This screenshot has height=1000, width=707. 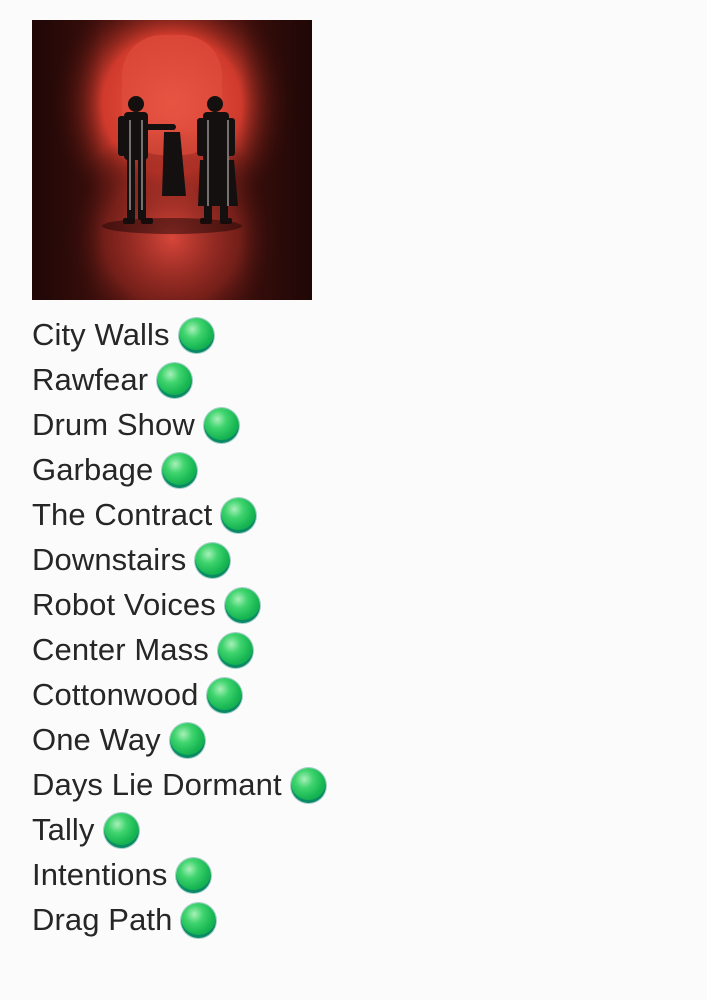 I want to click on track-name: Drum Show, so click(x=113, y=424).